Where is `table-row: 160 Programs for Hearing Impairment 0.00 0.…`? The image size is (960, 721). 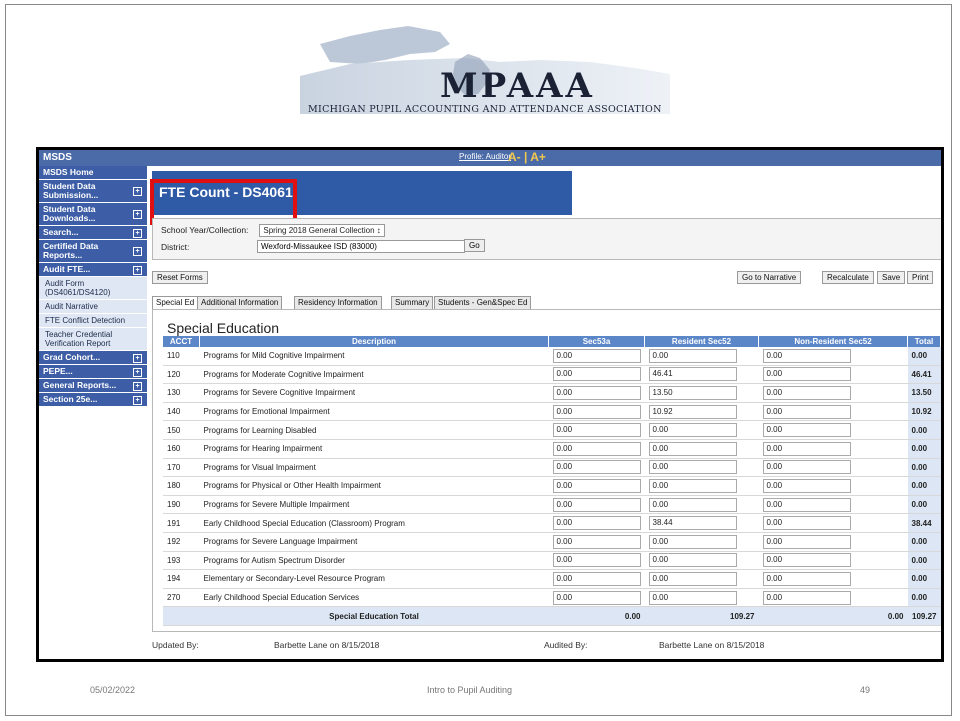
table-row: 160 Programs for Hearing Impairment 0.00 0.… is located at coordinates (552, 449).